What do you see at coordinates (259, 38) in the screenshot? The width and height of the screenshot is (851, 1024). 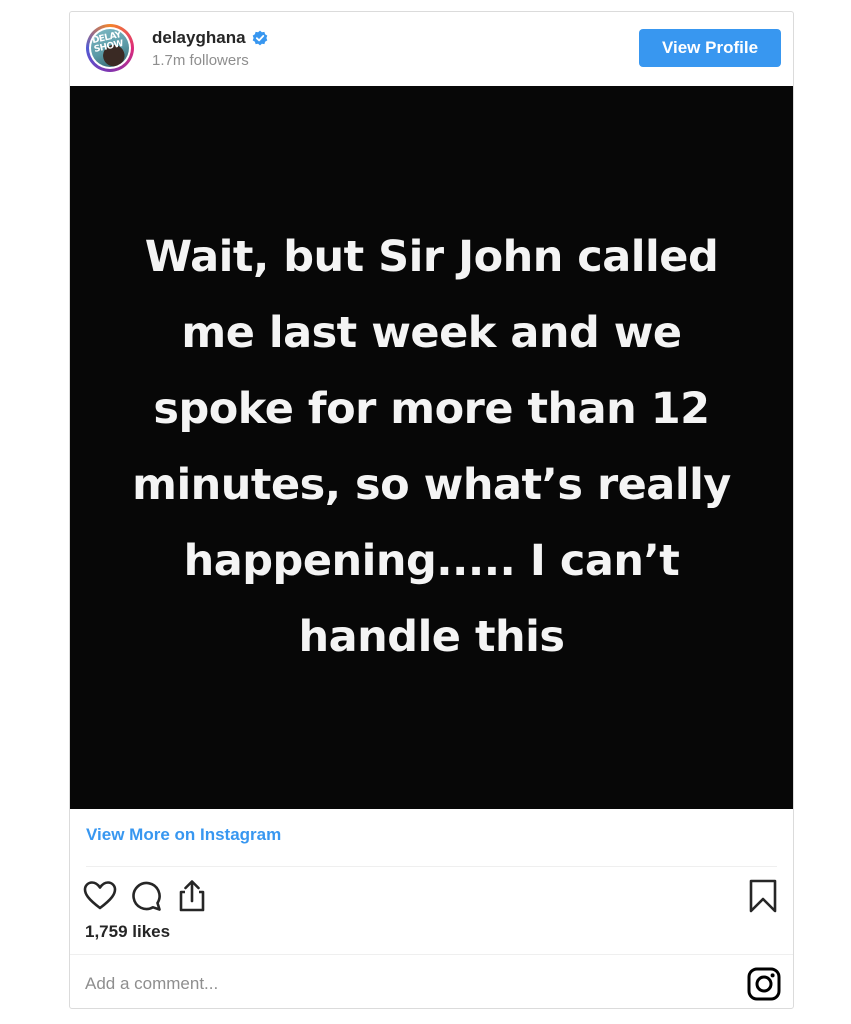 I see `verified-badge-icon` at bounding box center [259, 38].